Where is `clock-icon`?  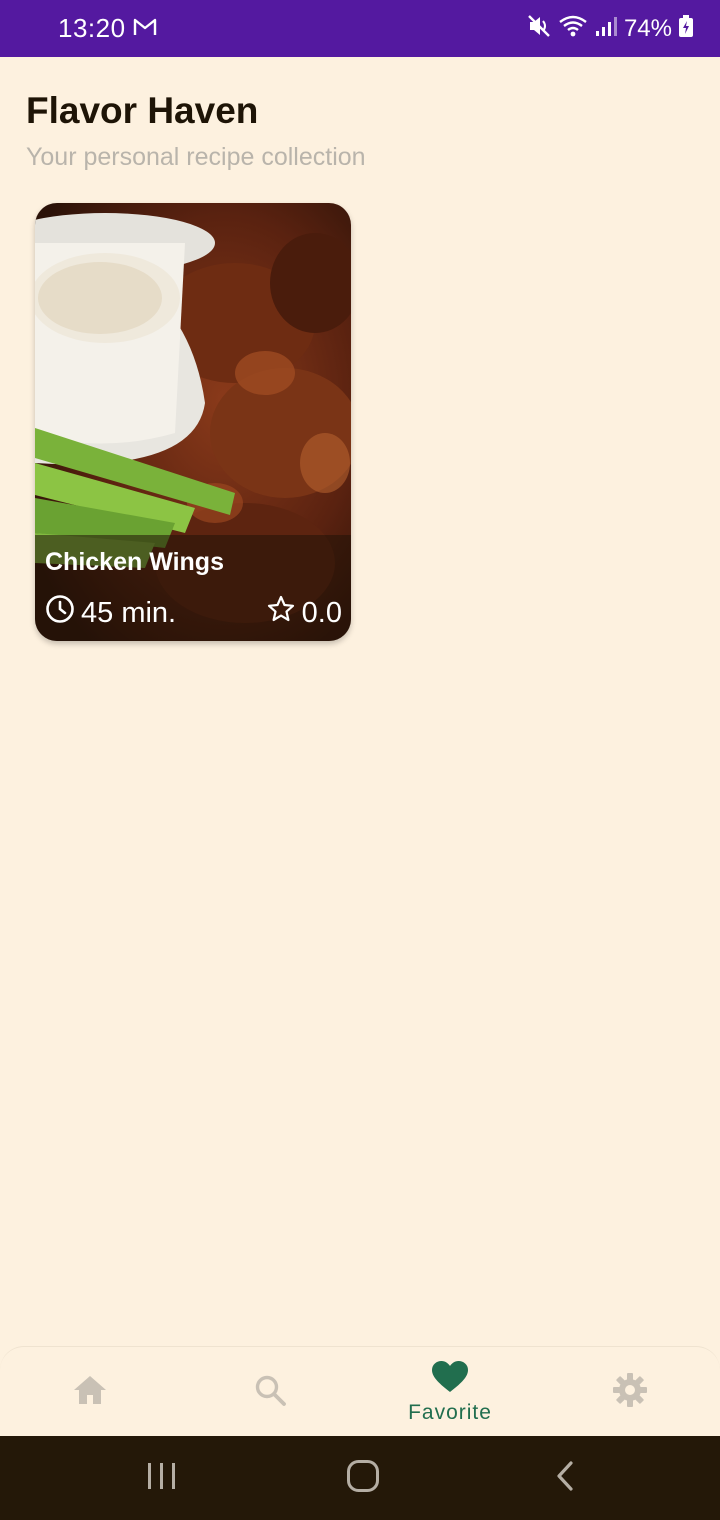 clock-icon is located at coordinates (60, 613).